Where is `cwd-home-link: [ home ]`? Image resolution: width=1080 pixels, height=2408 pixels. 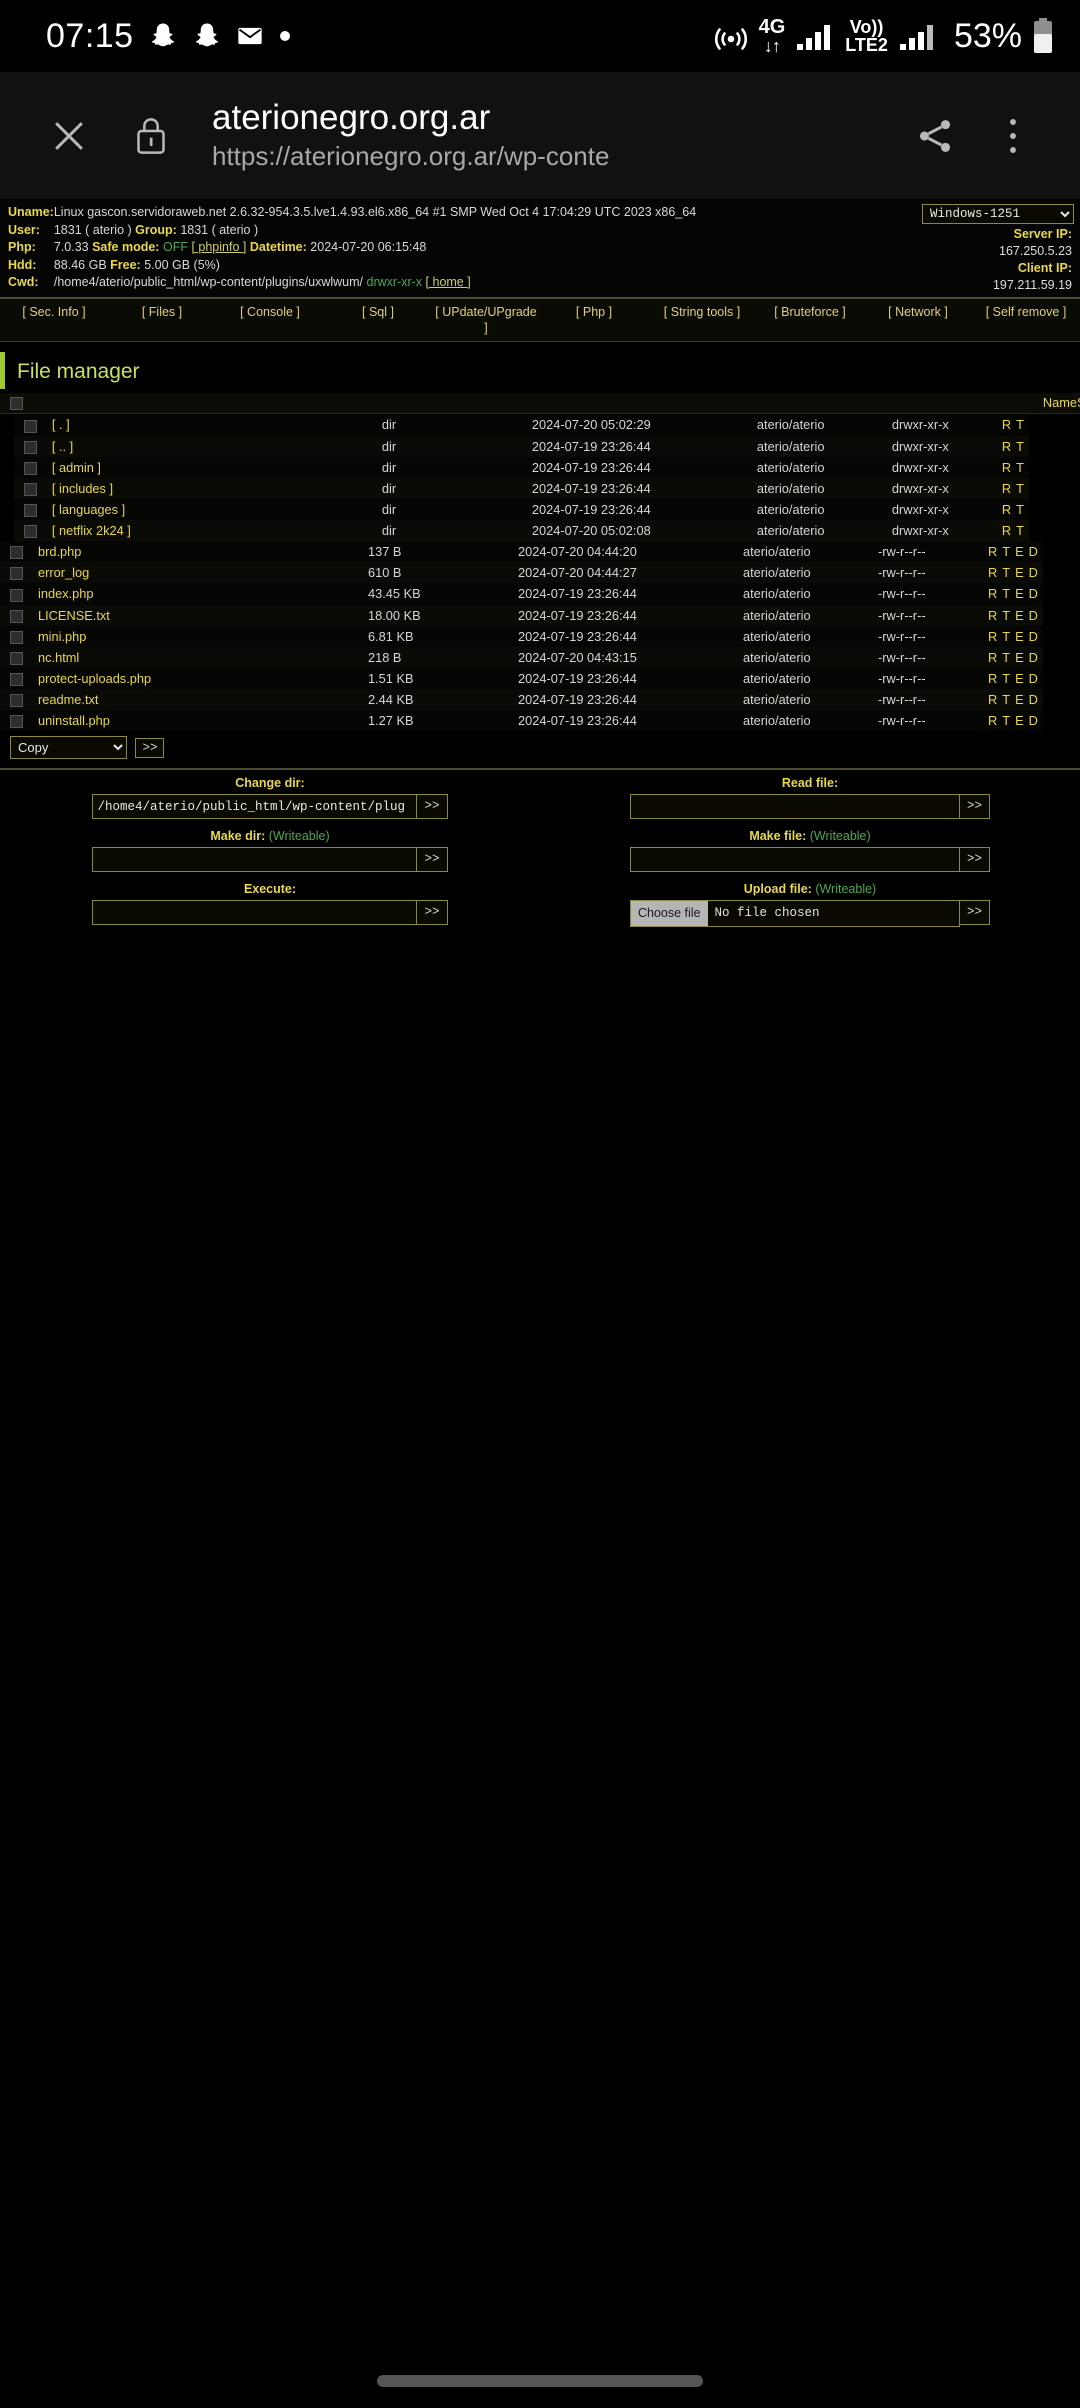 cwd-home-link: [ home ] is located at coordinates (448, 282).